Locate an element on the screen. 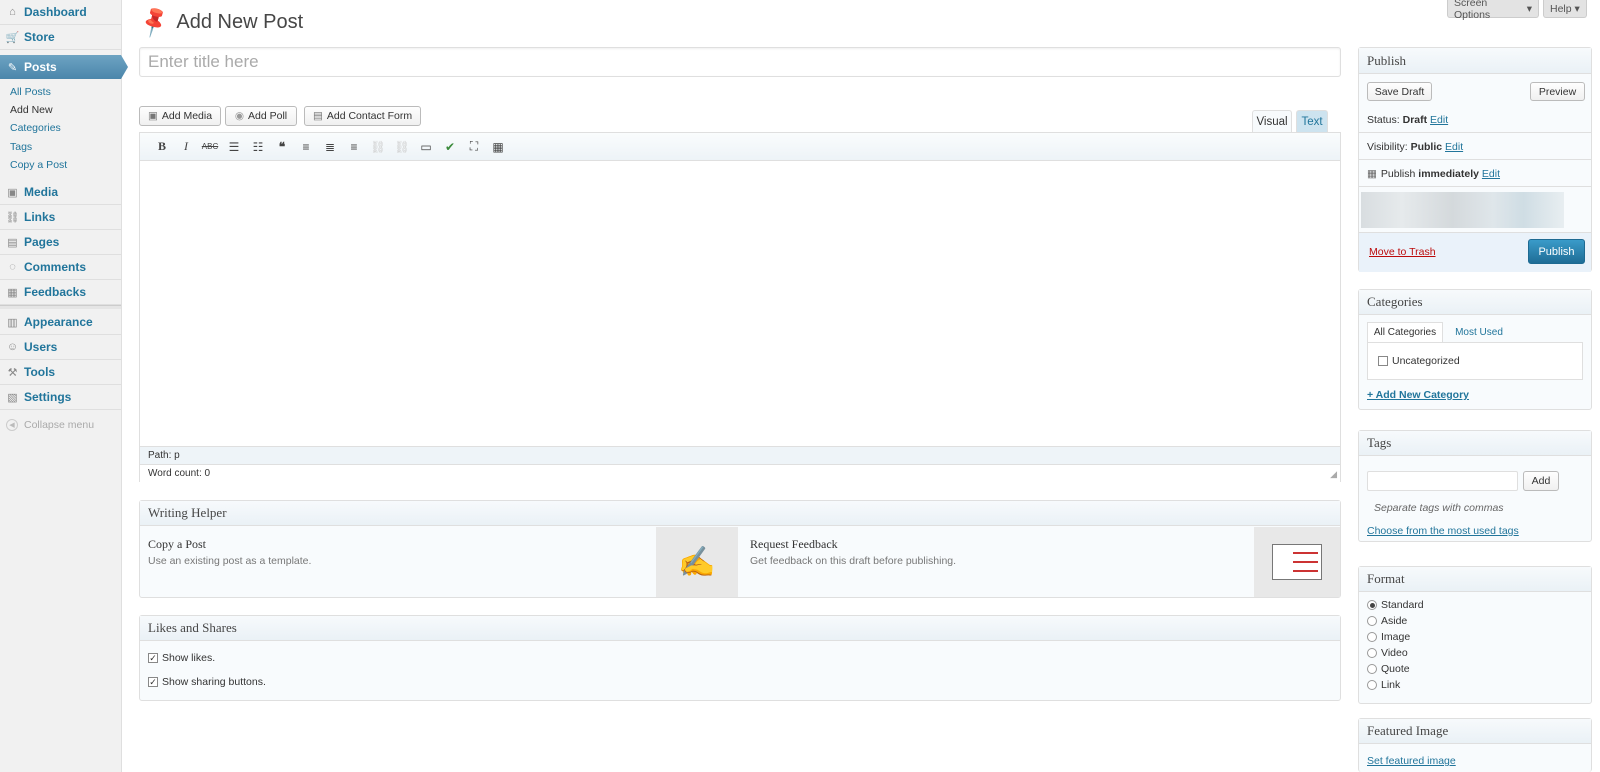  submenu-copy-a-post: Copy a Post is located at coordinates (38, 165).